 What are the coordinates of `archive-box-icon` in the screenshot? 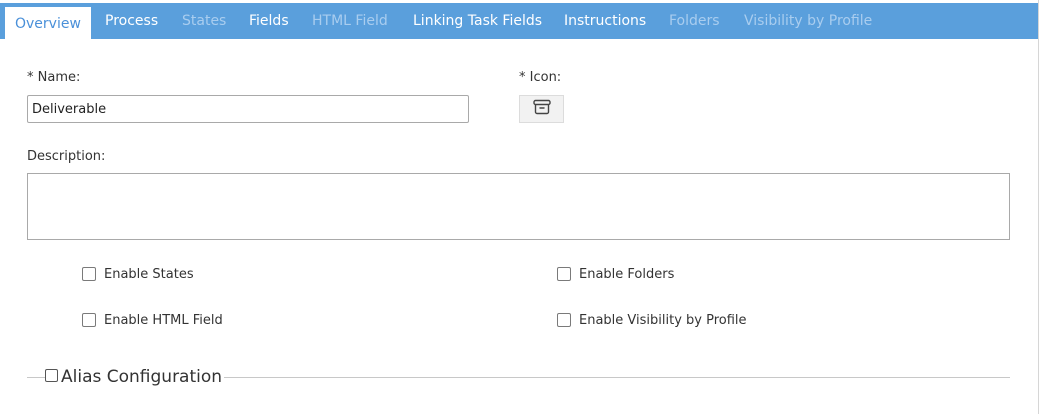 It's located at (541, 109).